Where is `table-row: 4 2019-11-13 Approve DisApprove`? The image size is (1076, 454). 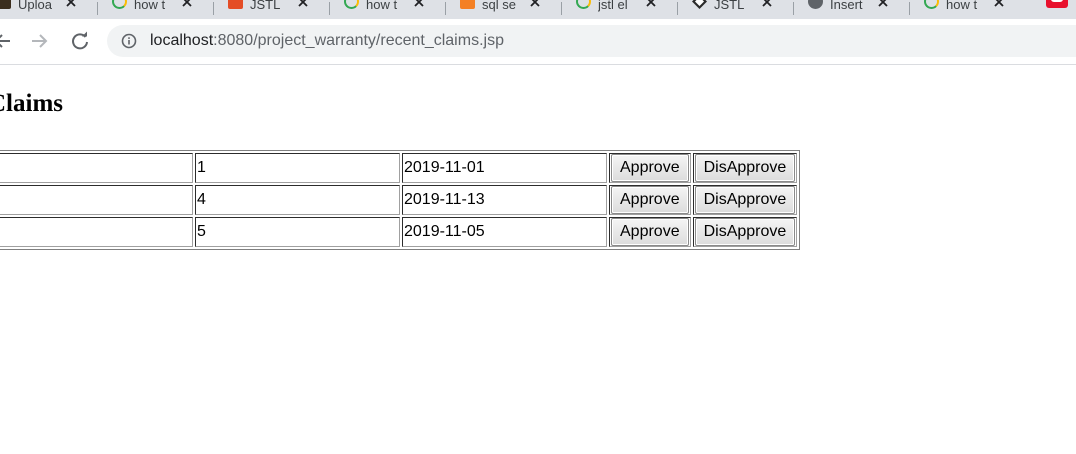 table-row: 4 2019-11-13 Approve DisApprove is located at coordinates (399, 200).